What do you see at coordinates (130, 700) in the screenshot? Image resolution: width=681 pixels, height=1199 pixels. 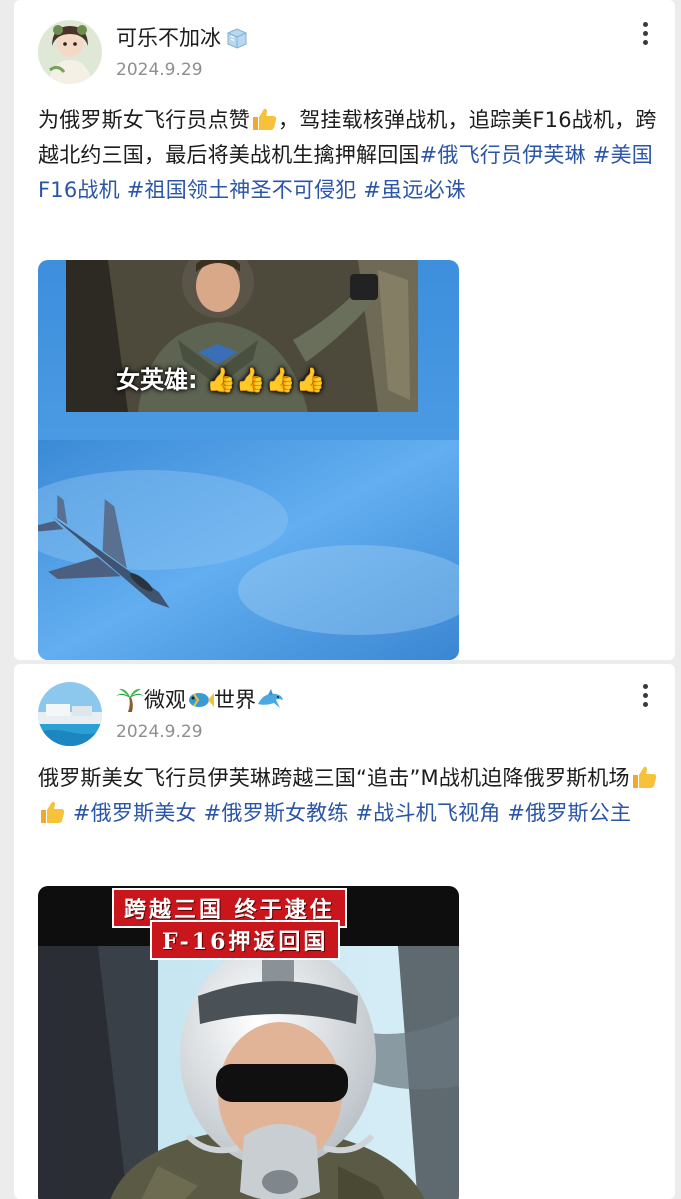 I see `palm-tree-icon` at bounding box center [130, 700].